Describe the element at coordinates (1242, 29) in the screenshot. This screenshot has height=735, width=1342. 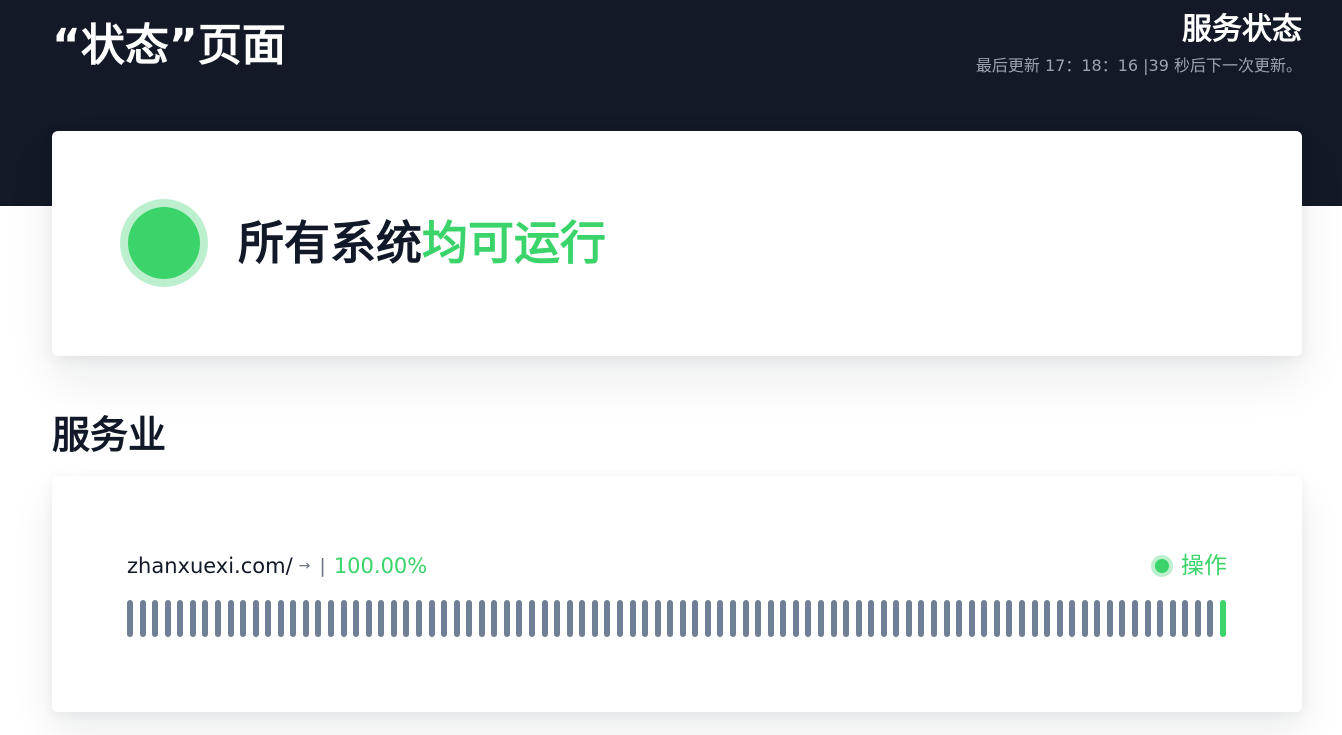
I see `service-status-title: 服务状态` at that location.